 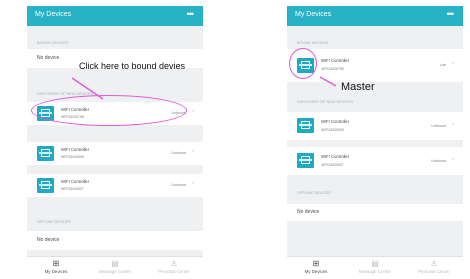 I want to click on master-annotation: Master, so click(x=358, y=87).